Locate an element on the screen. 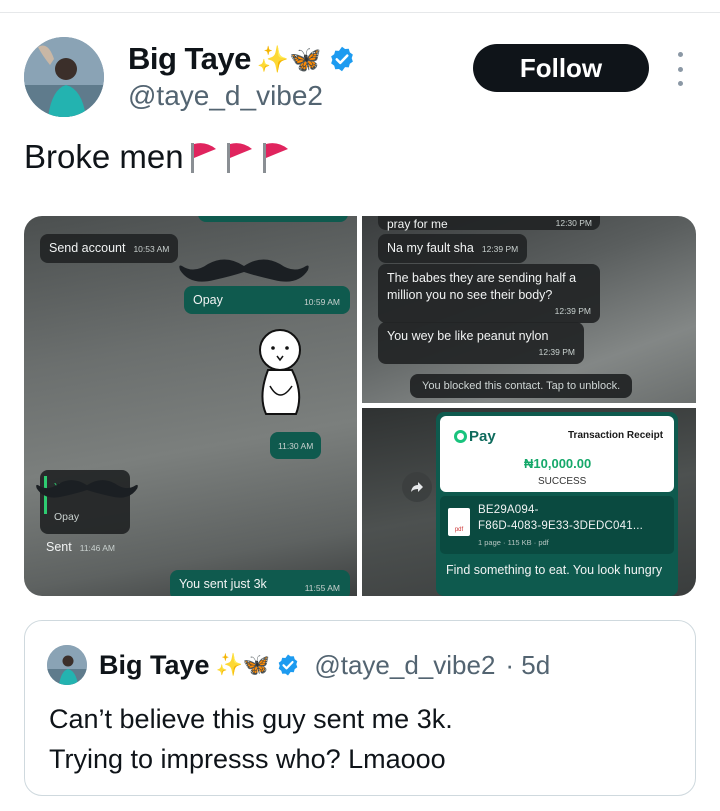 The height and width of the screenshot is (811, 720). quoted-name-emoji: ✨🦋 is located at coordinates (243, 664).